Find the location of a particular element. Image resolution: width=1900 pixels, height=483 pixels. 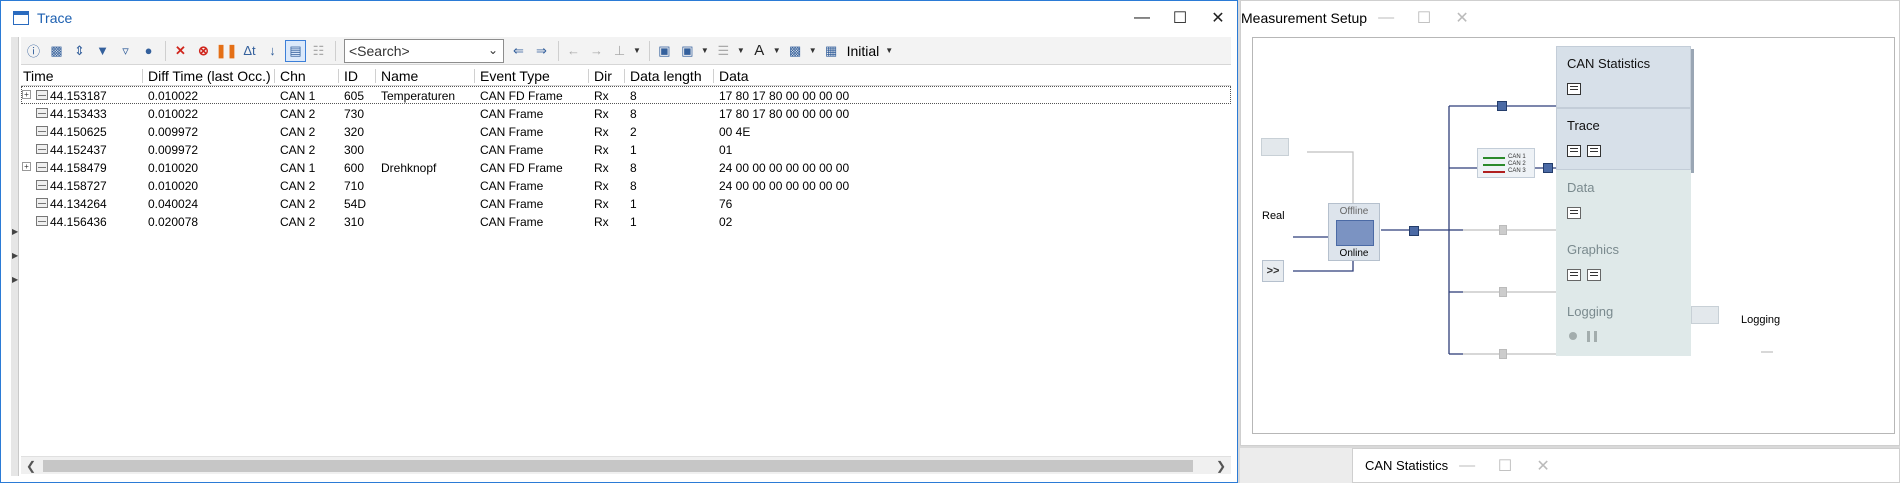

column-icon: ☷ is located at coordinates (318, 51).